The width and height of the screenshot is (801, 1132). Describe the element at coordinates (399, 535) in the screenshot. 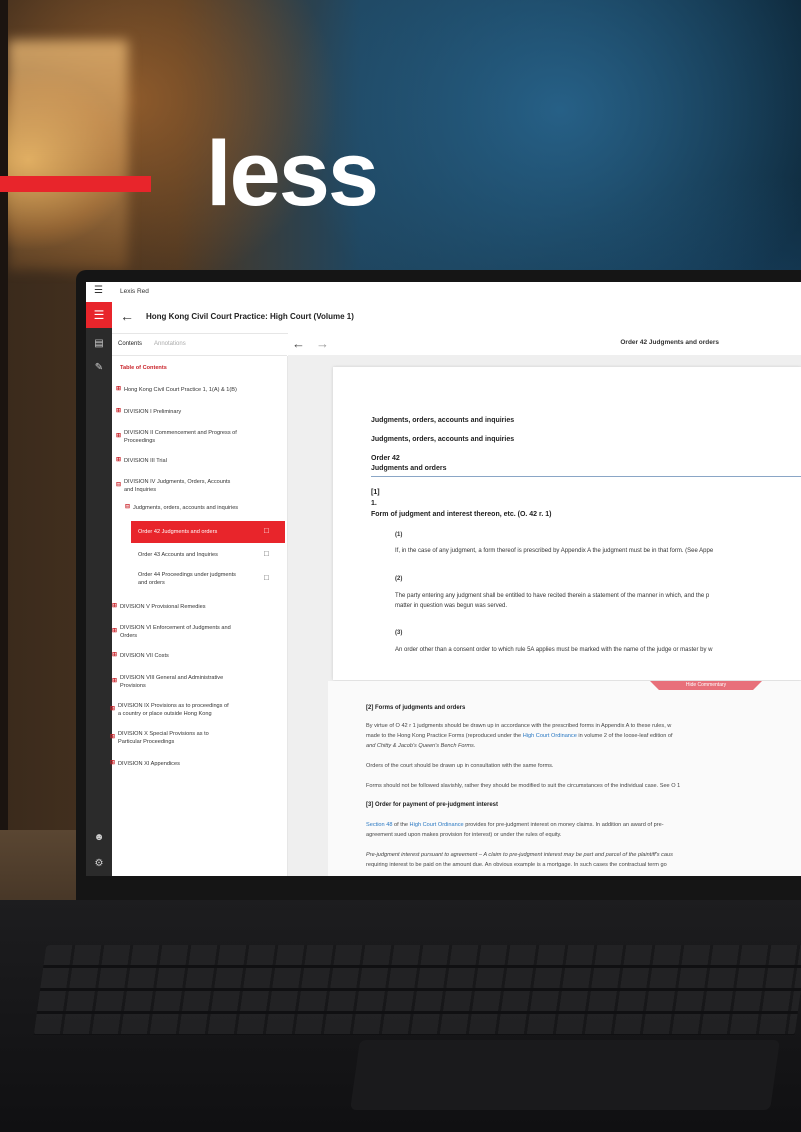

I see `subrule-number: (1)` at that location.